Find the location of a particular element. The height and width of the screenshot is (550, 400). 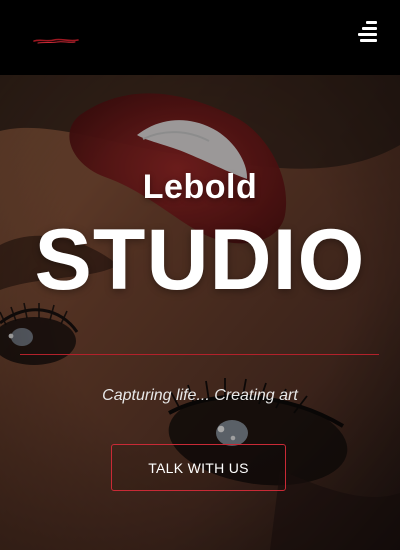

hero-tagline: Capturing life... Creating art is located at coordinates (200, 395).